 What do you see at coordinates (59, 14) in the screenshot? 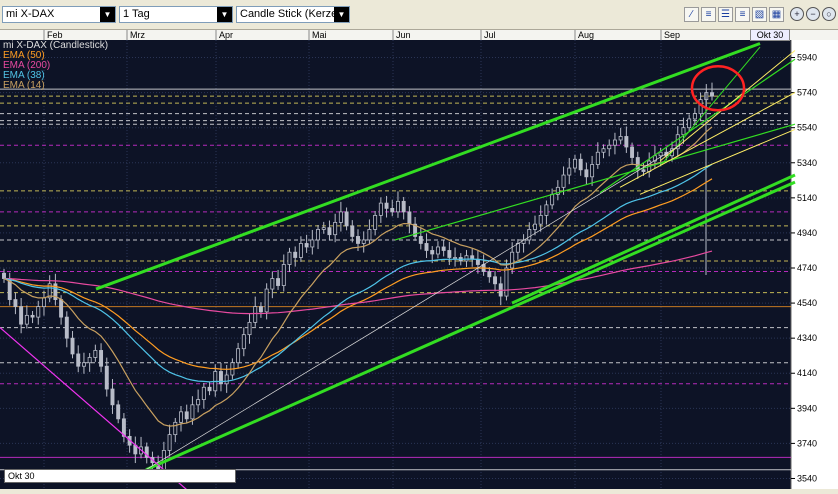
I see `symbol-select: mi X-DAX ▼` at bounding box center [59, 14].